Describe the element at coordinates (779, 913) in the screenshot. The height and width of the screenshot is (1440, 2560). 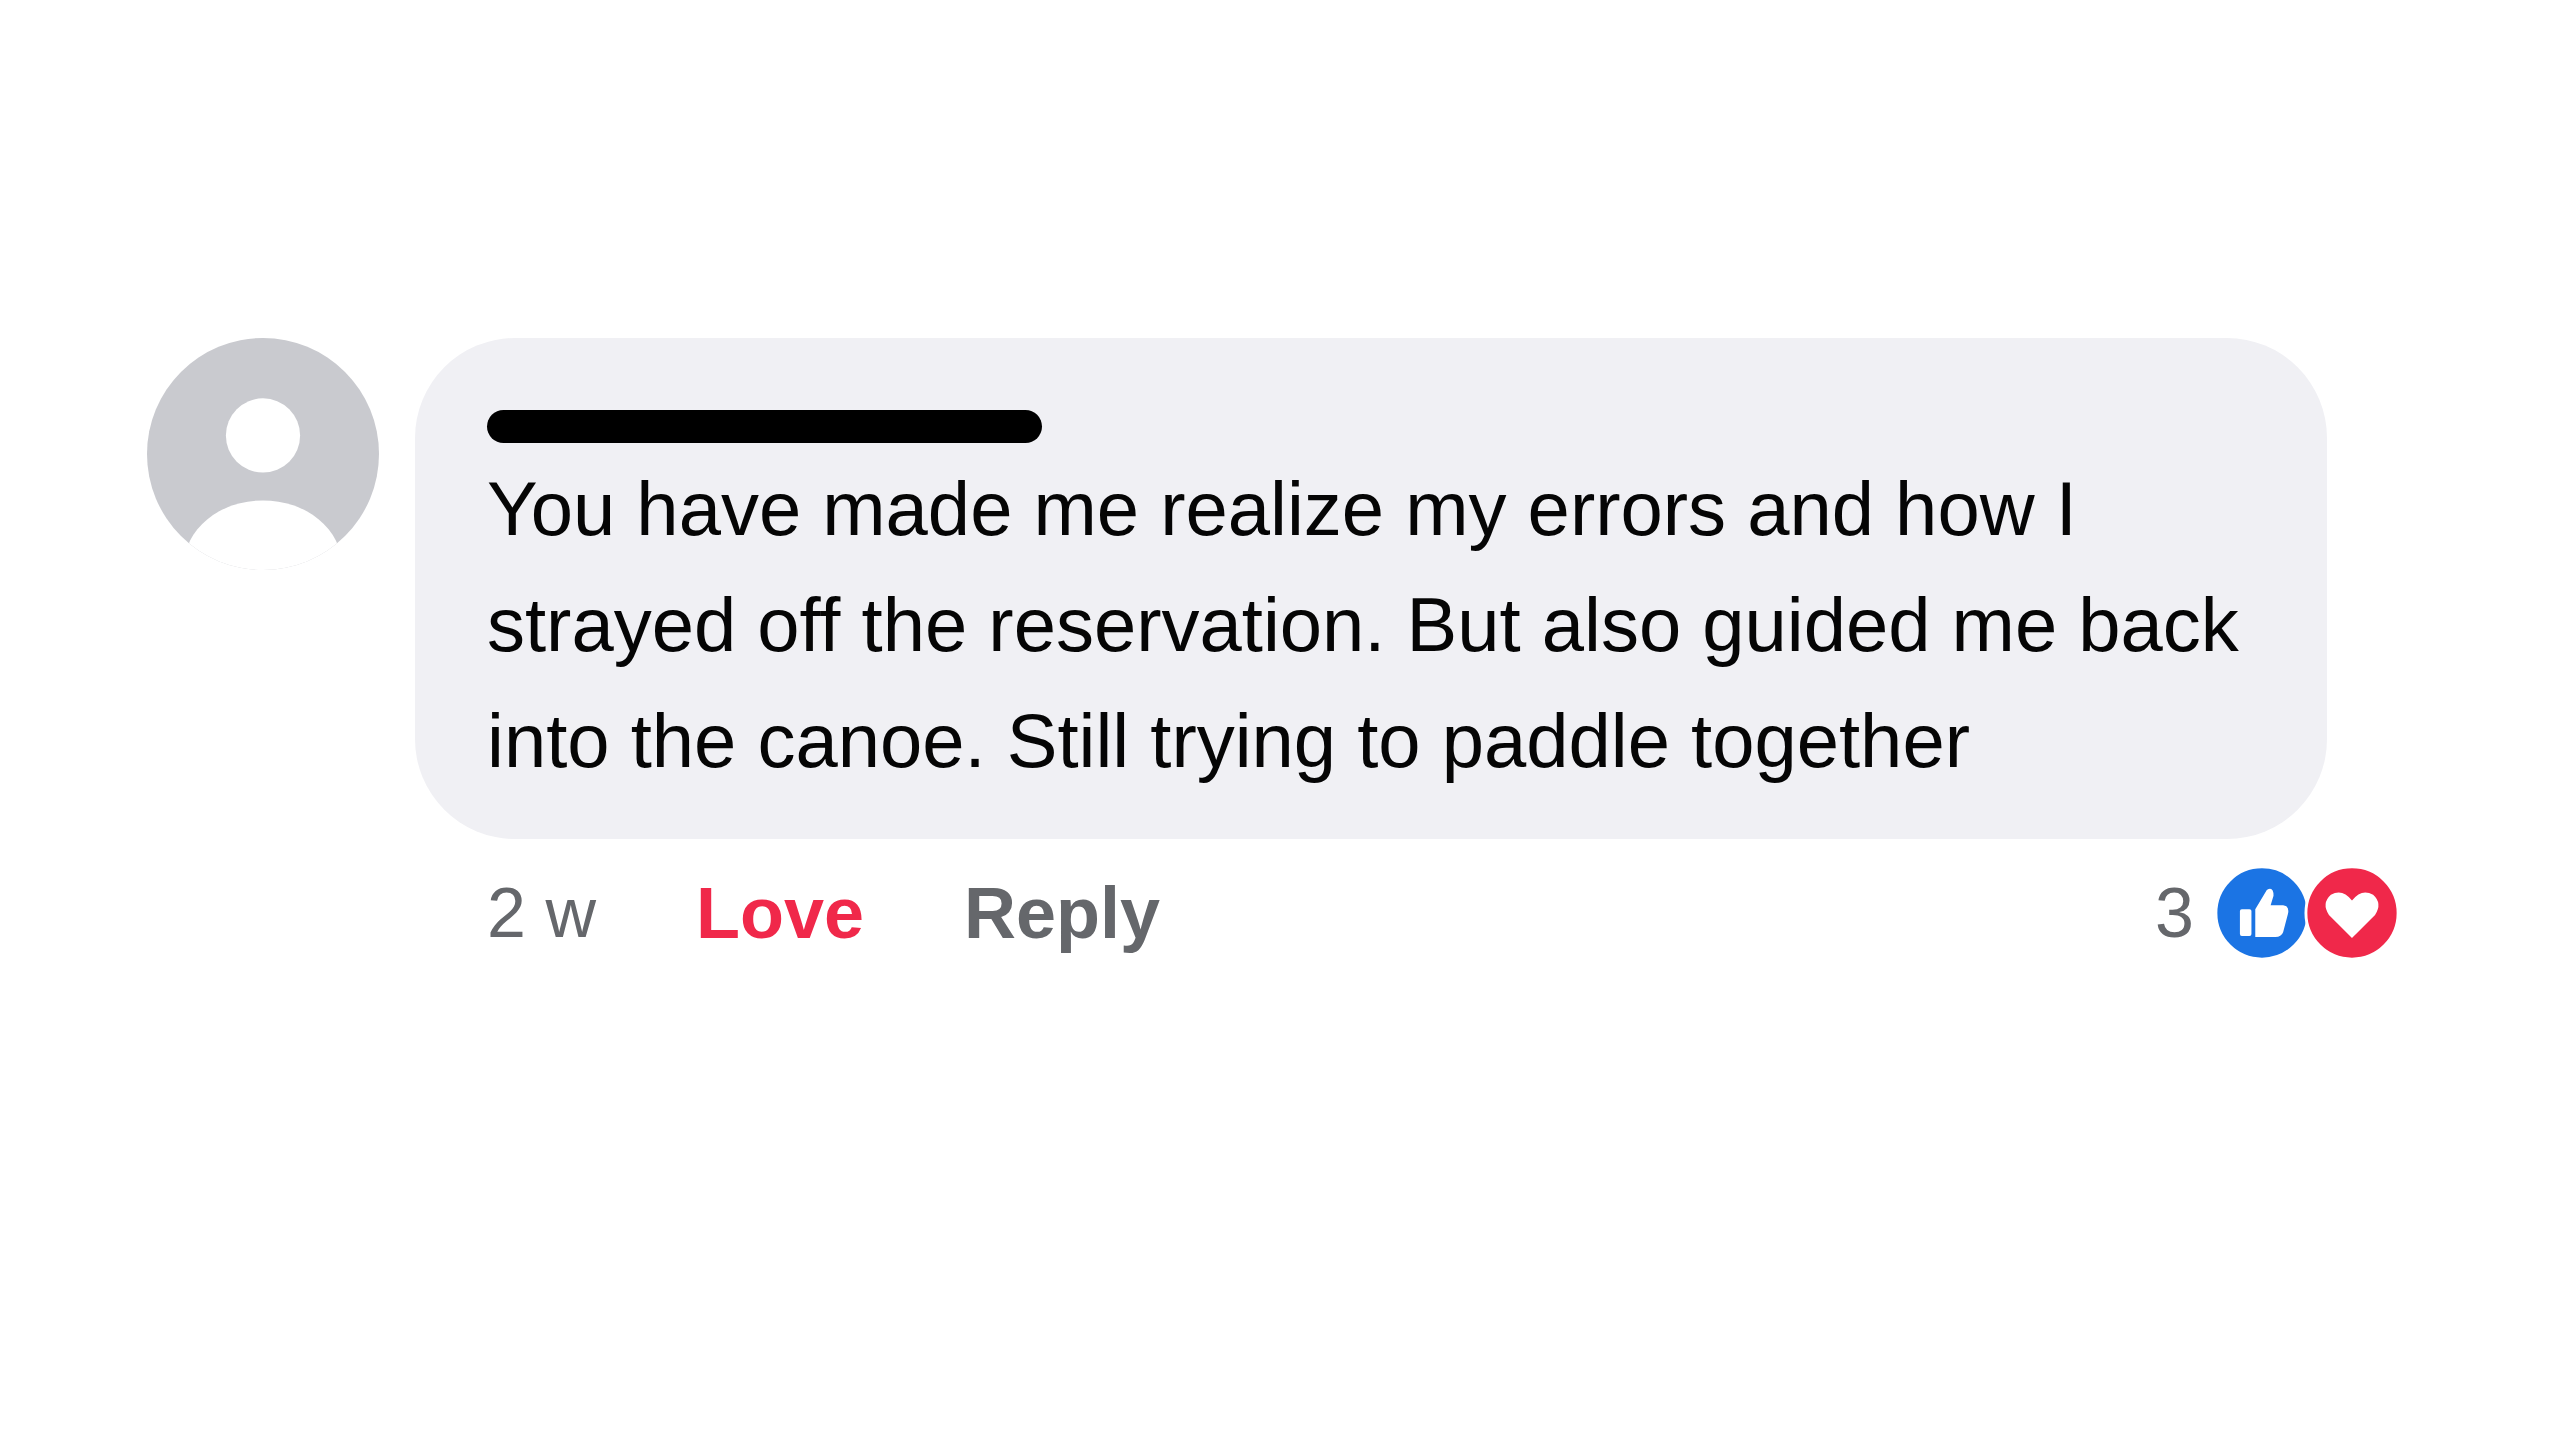
I see `love-button: Love` at that location.